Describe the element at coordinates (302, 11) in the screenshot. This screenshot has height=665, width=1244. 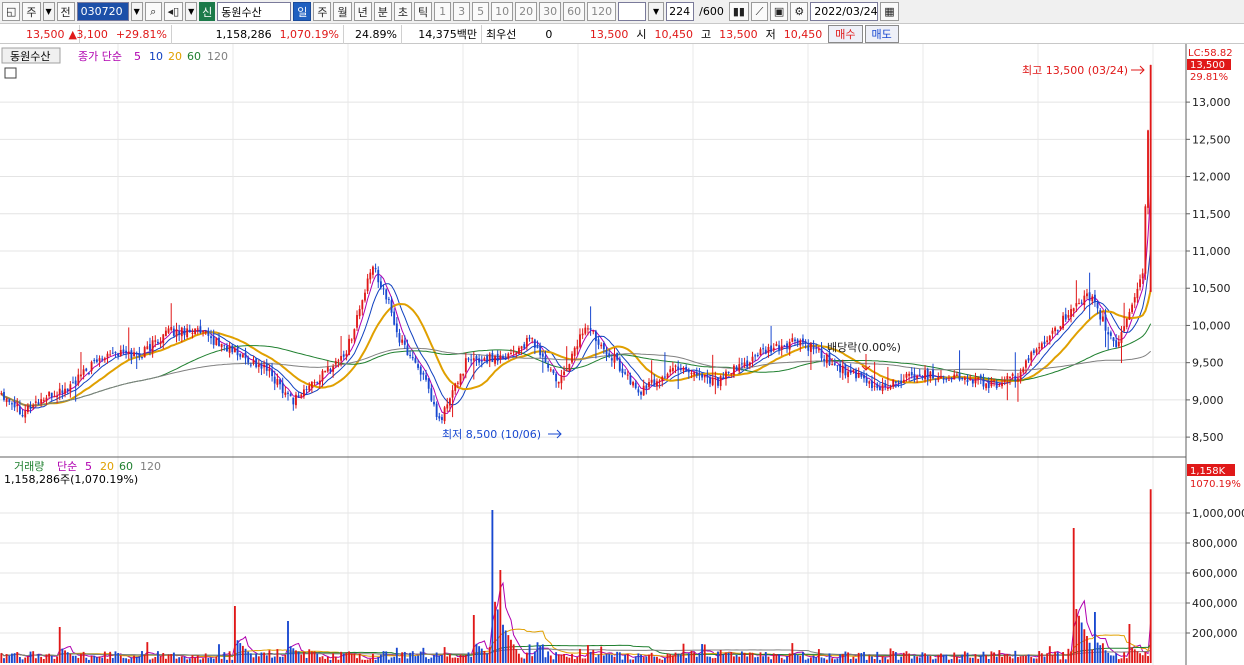
I see `period-day: 일` at that location.